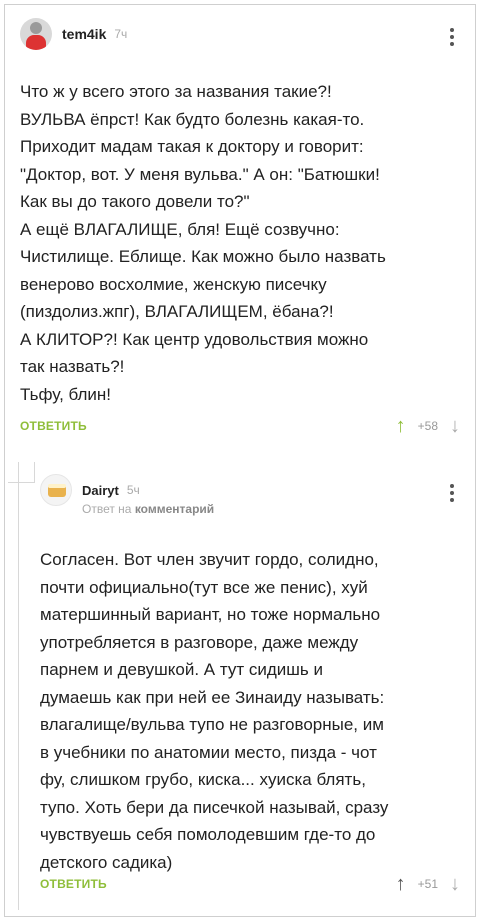  I want to click on rating-controls: ↑ +58 ↓, so click(428, 426).